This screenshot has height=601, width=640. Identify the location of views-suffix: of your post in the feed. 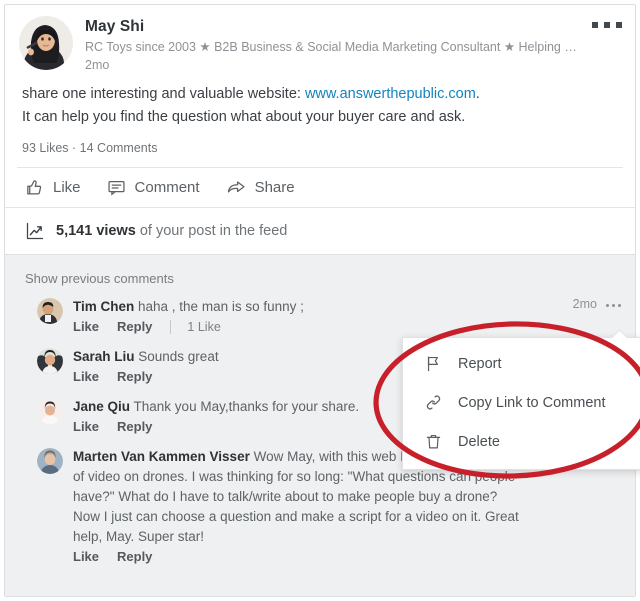
(211, 231).